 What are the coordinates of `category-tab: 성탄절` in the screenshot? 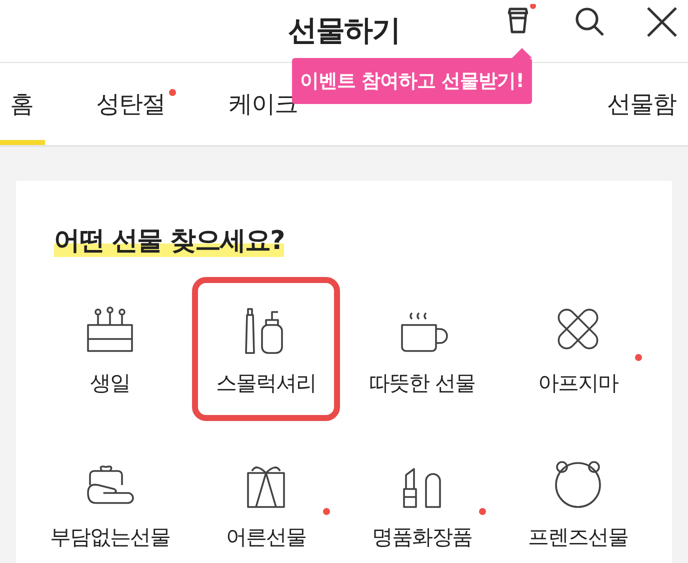 It's located at (136, 104).